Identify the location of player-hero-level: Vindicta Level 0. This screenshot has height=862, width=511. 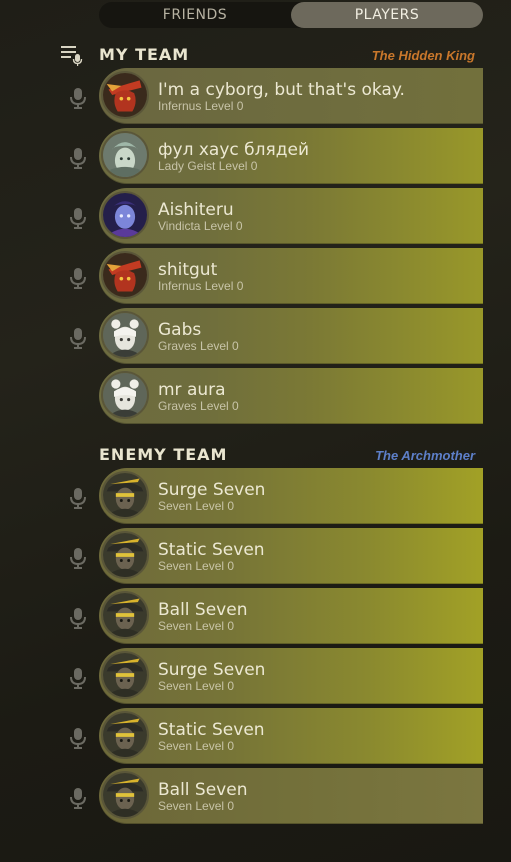
(200, 226).